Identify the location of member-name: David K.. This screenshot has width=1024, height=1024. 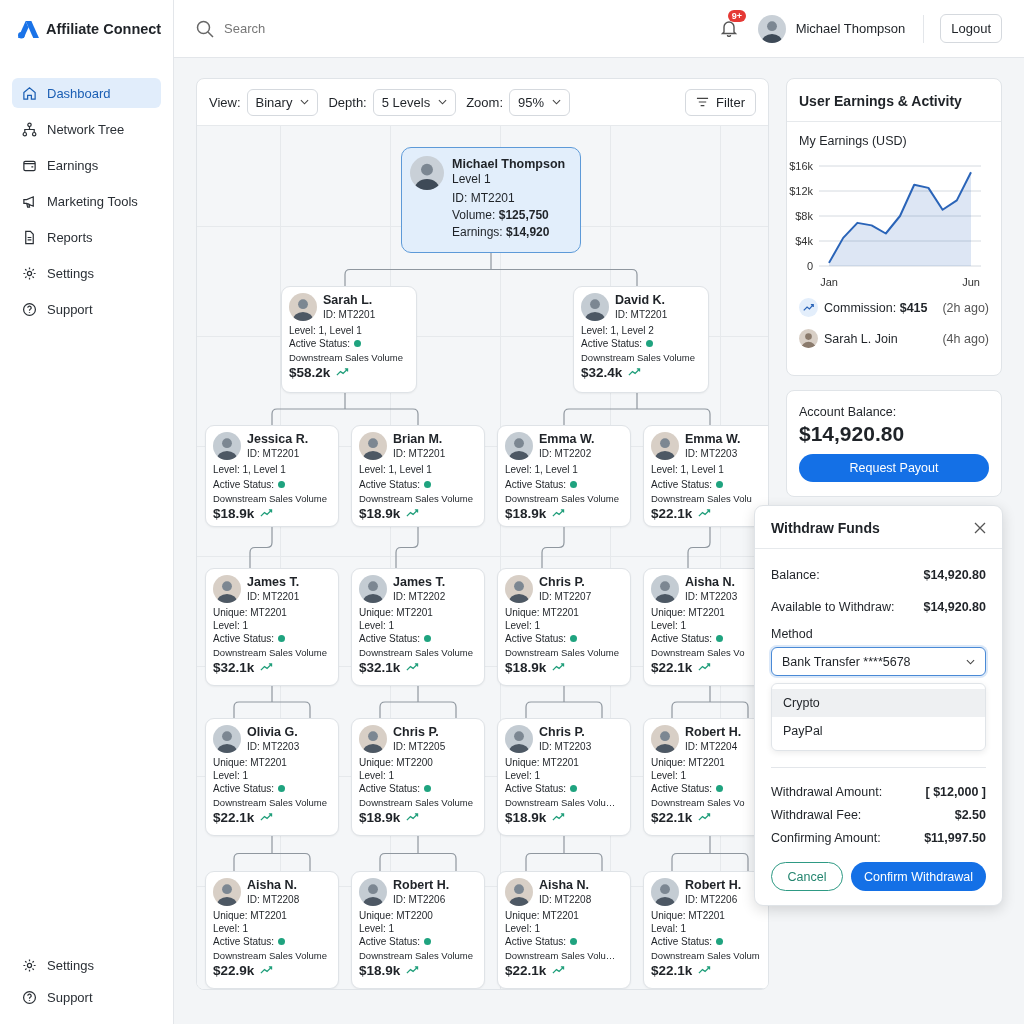
(640, 300).